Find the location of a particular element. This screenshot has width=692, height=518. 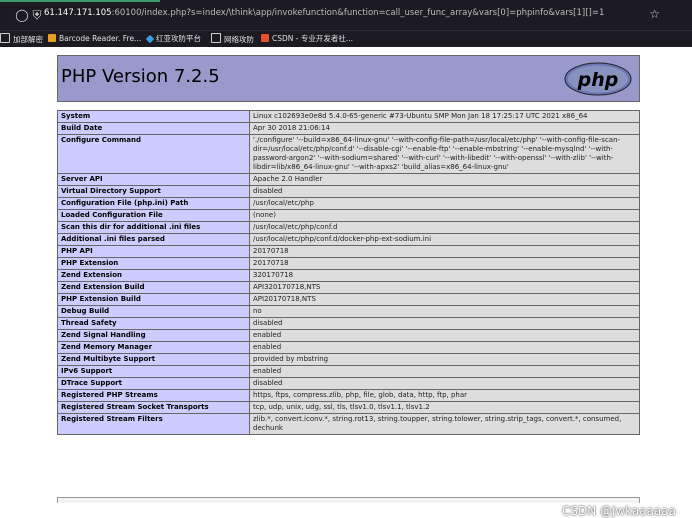

table-row: PHP Extension Build API20170718,NTS is located at coordinates (348, 299).